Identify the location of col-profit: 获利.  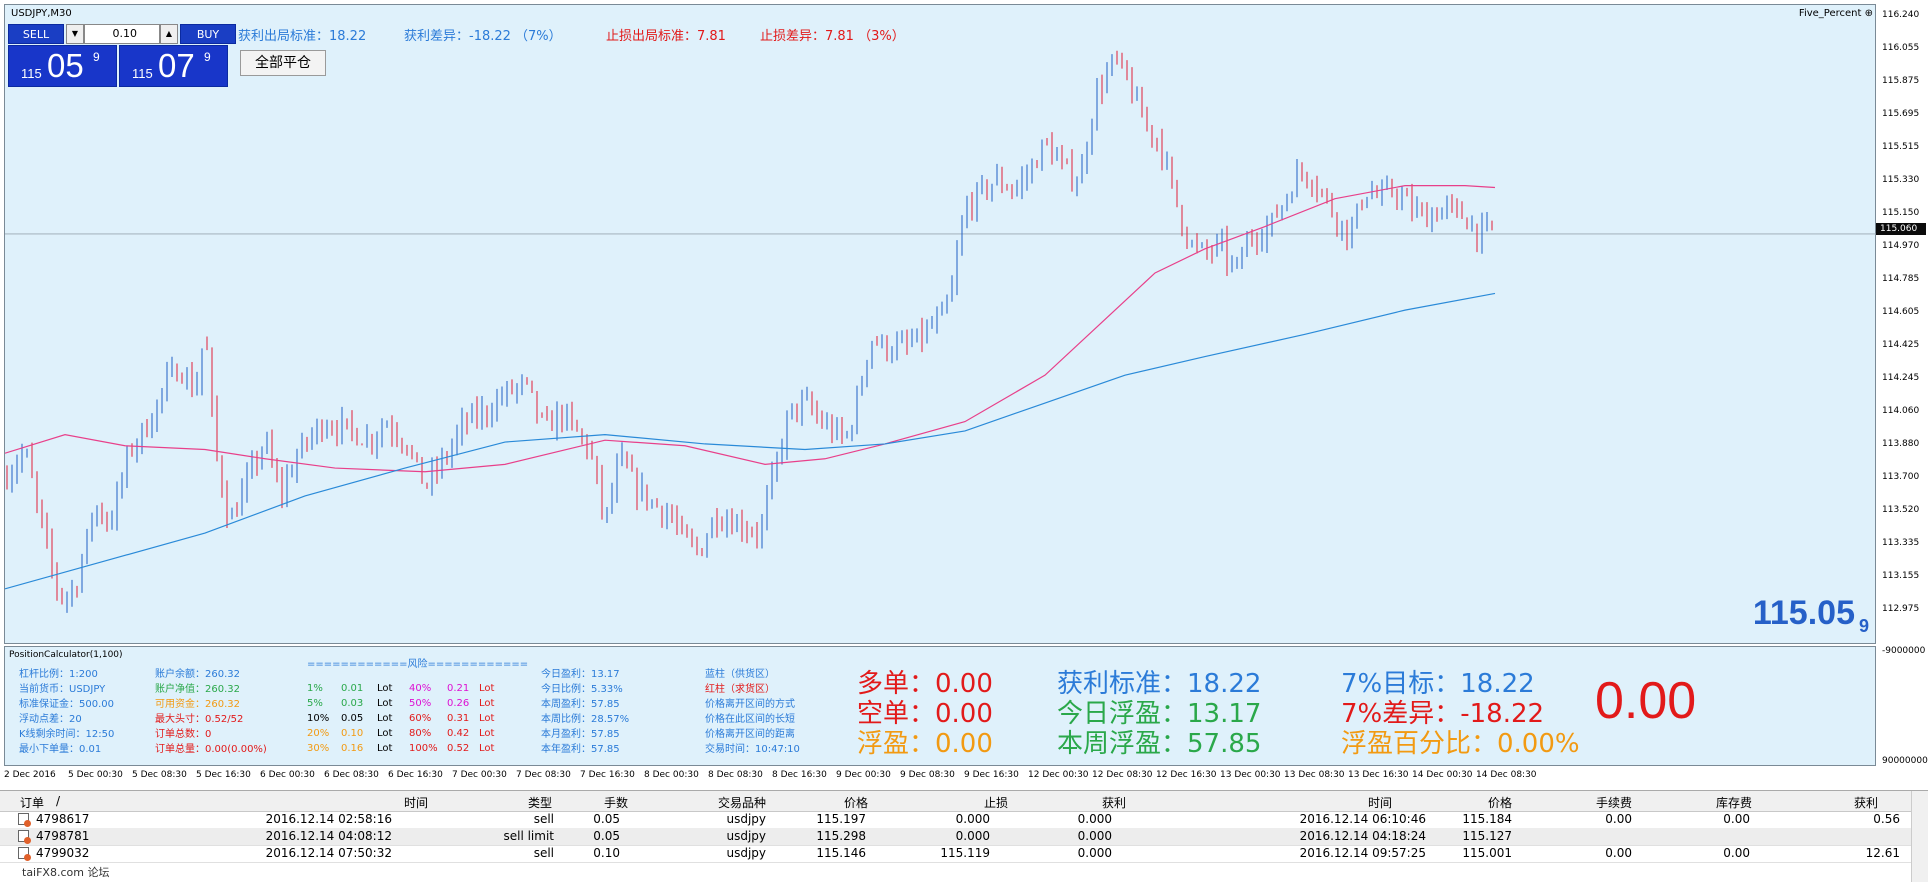
(1866, 802).